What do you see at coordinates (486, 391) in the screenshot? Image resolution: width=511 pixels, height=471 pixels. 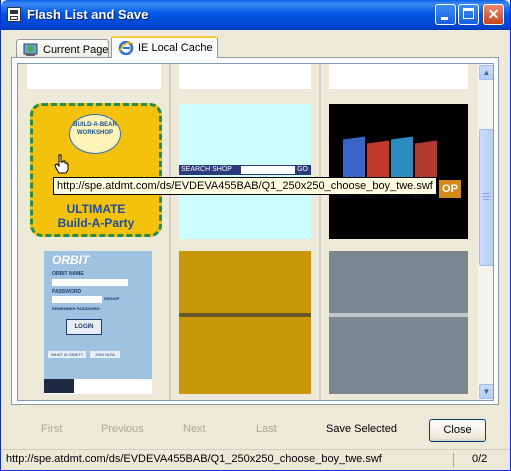 I see `scroll-down-button: ▼` at bounding box center [486, 391].